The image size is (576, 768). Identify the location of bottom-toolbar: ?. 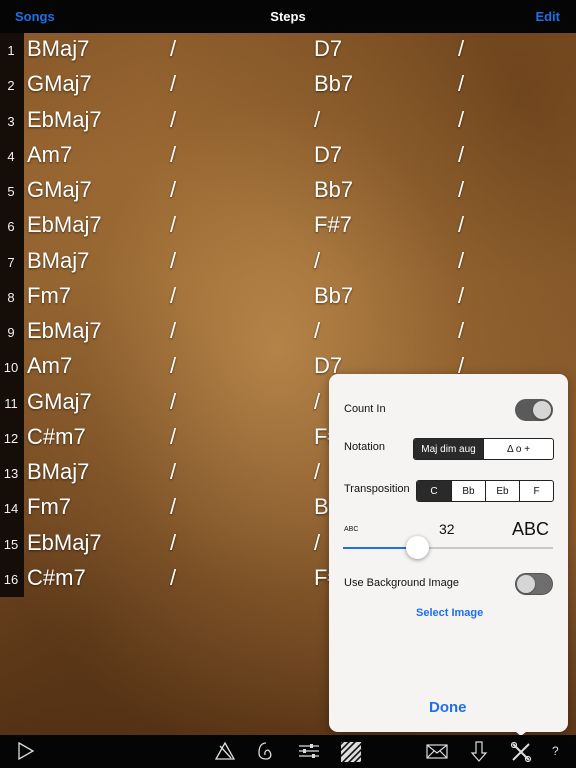
(288, 751).